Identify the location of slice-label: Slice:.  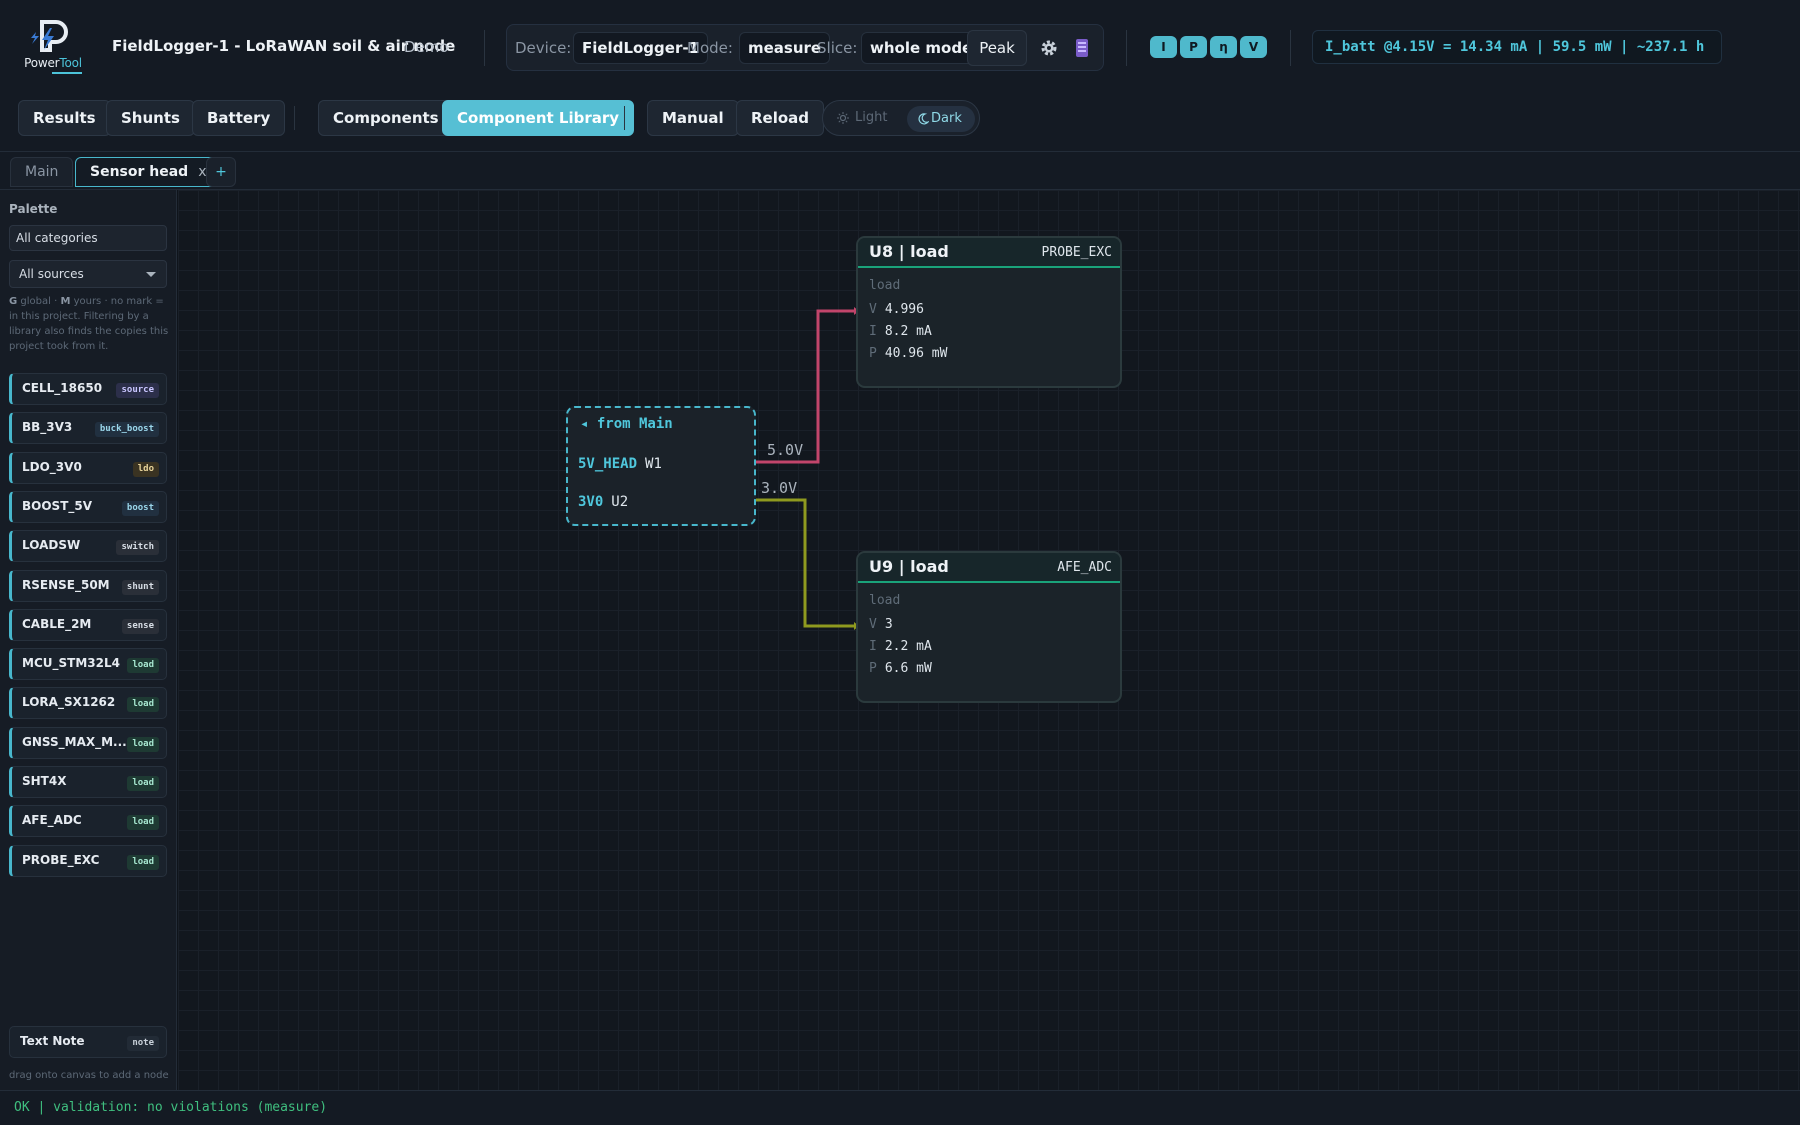
(837, 48).